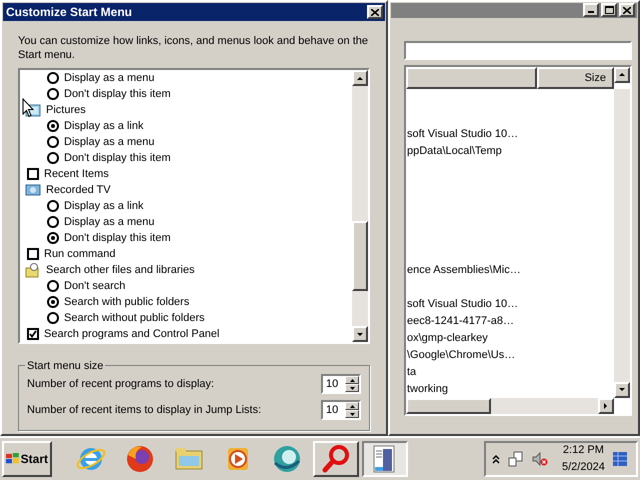 The width and height of the screenshot is (640, 480). Describe the element at coordinates (412, 372) in the screenshot. I see `path-cell-text: ta` at that location.